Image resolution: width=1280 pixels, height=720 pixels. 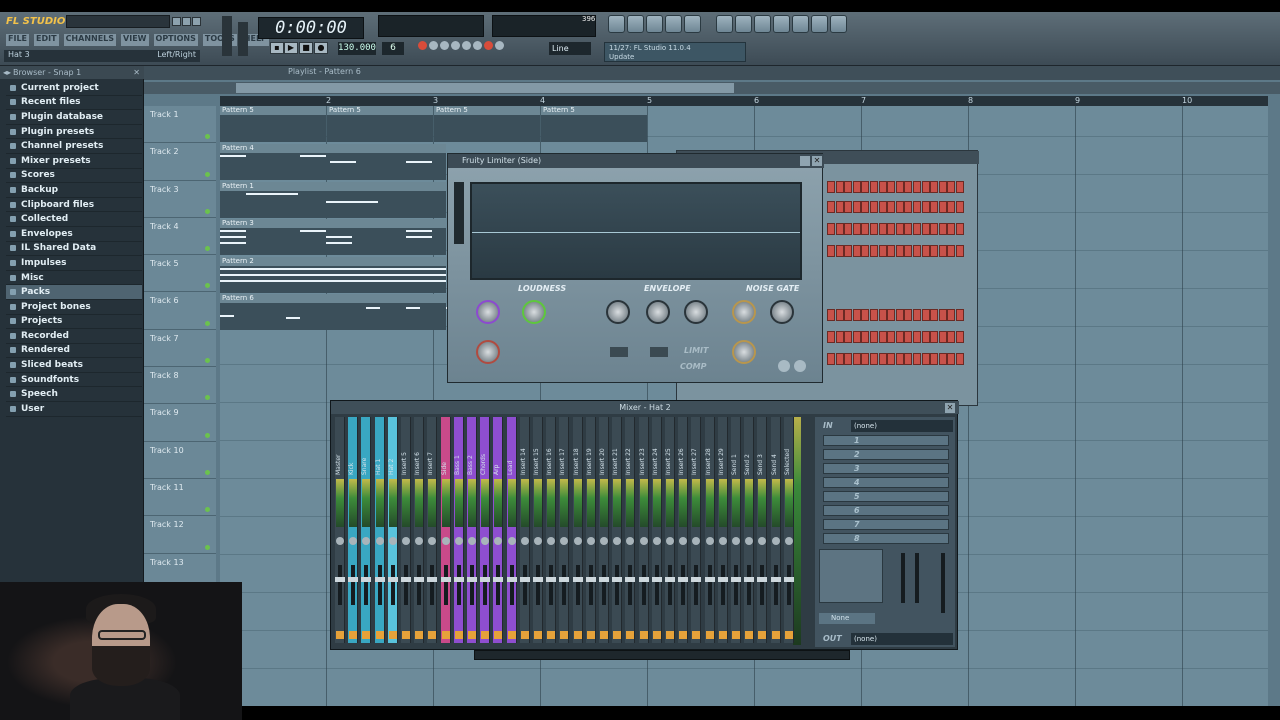 I want to click on mixer-strip: Arp, so click(x=498, y=530).